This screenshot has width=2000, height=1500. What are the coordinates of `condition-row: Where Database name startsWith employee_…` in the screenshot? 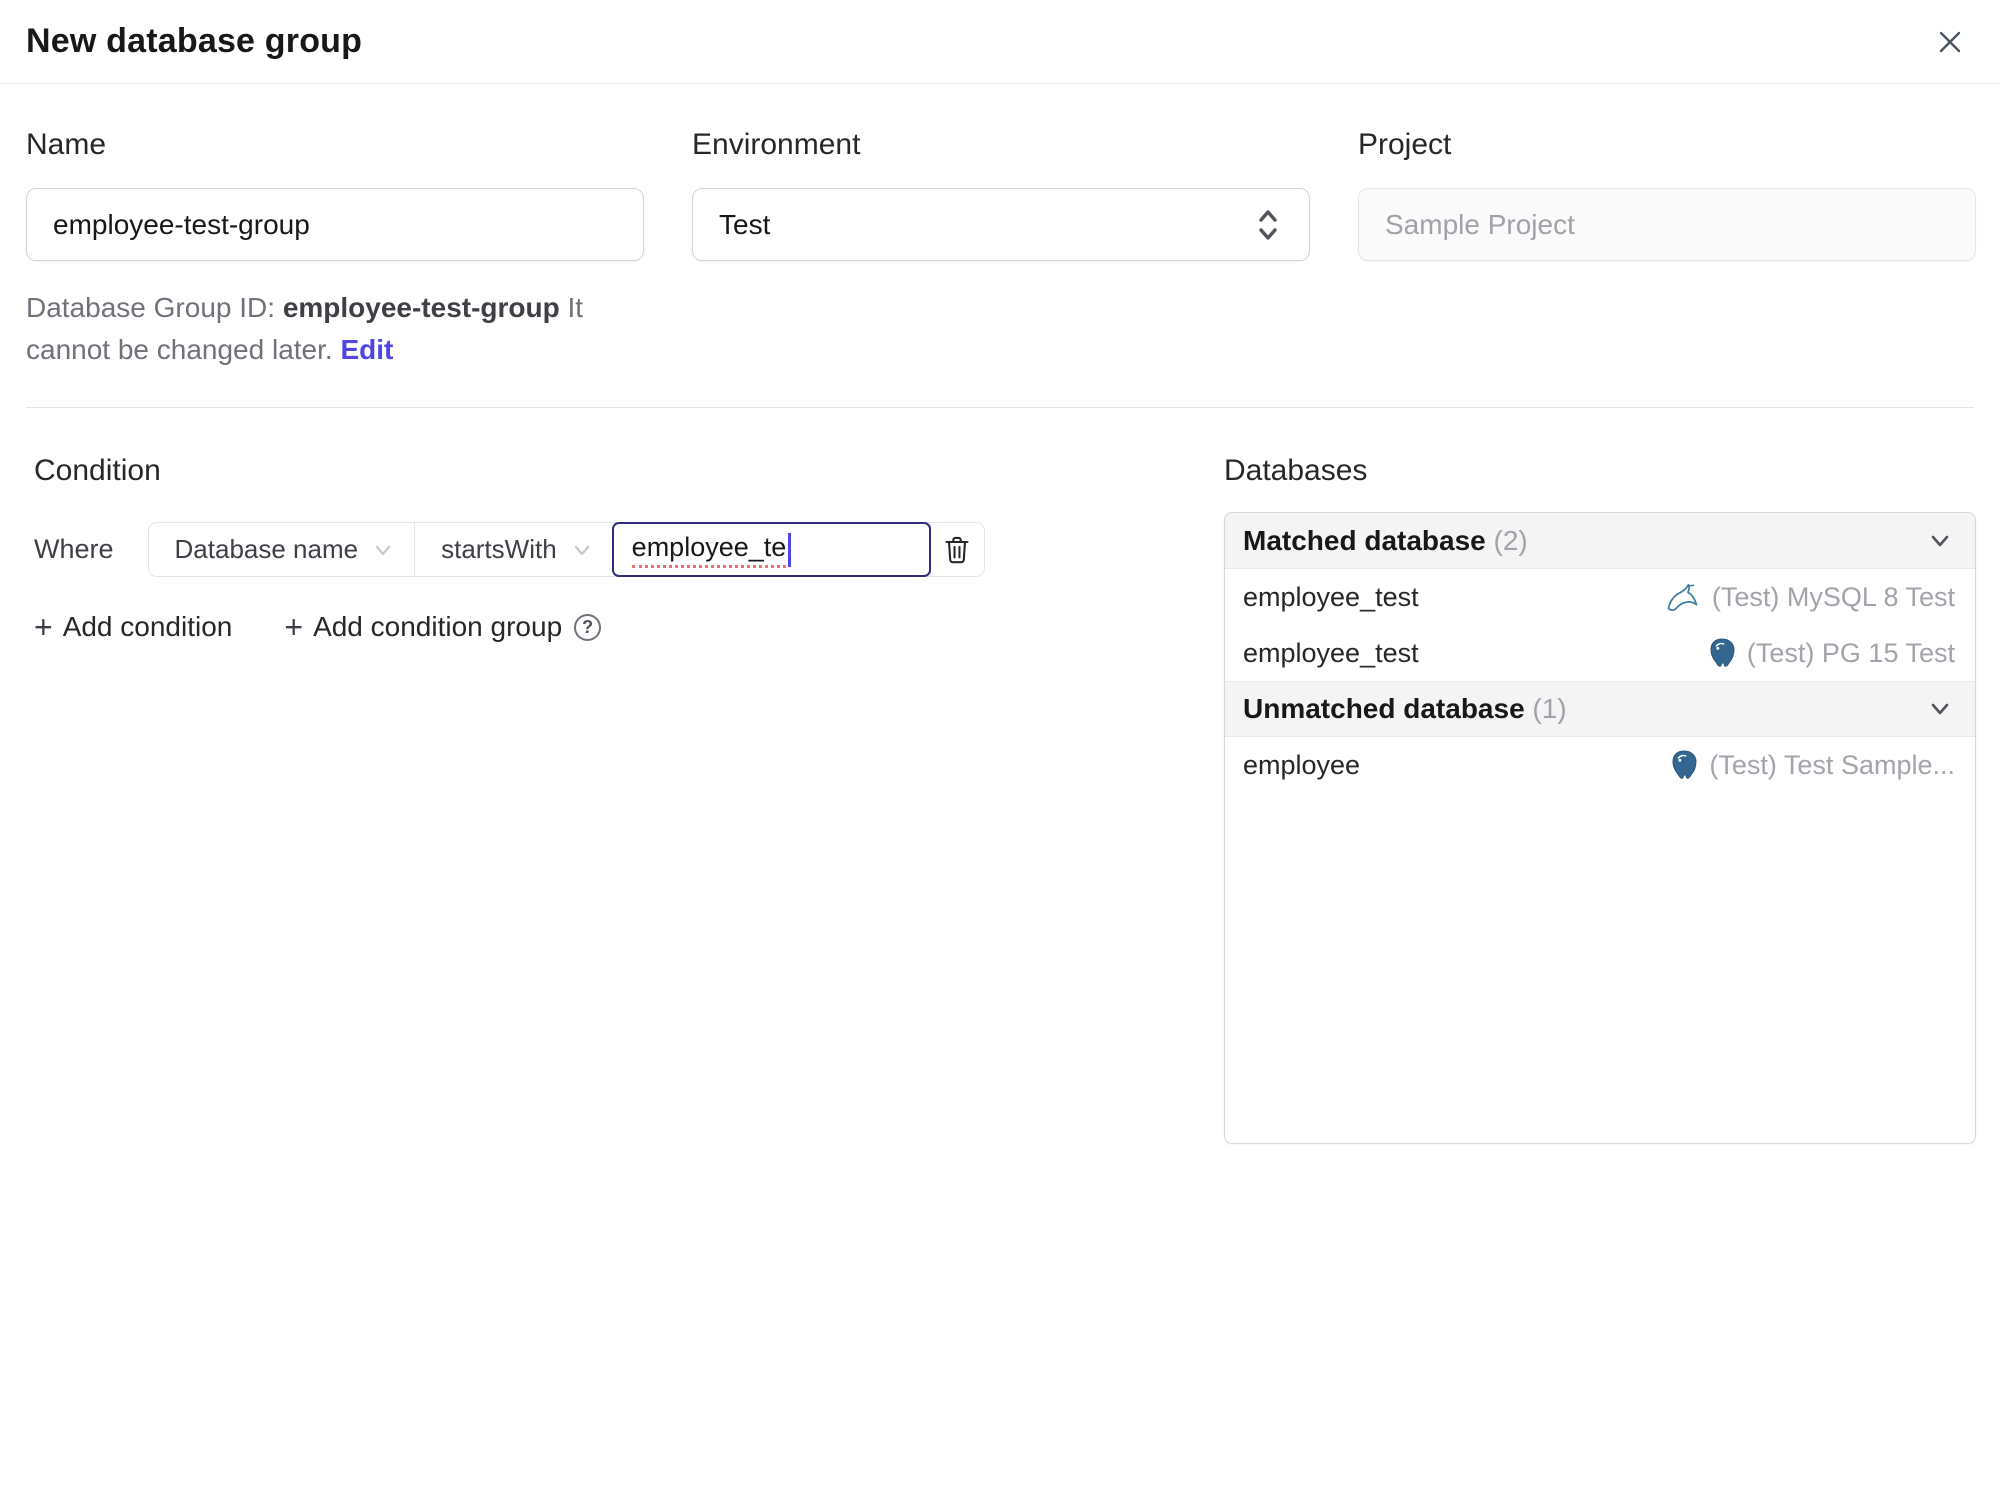 It's located at (629, 549).